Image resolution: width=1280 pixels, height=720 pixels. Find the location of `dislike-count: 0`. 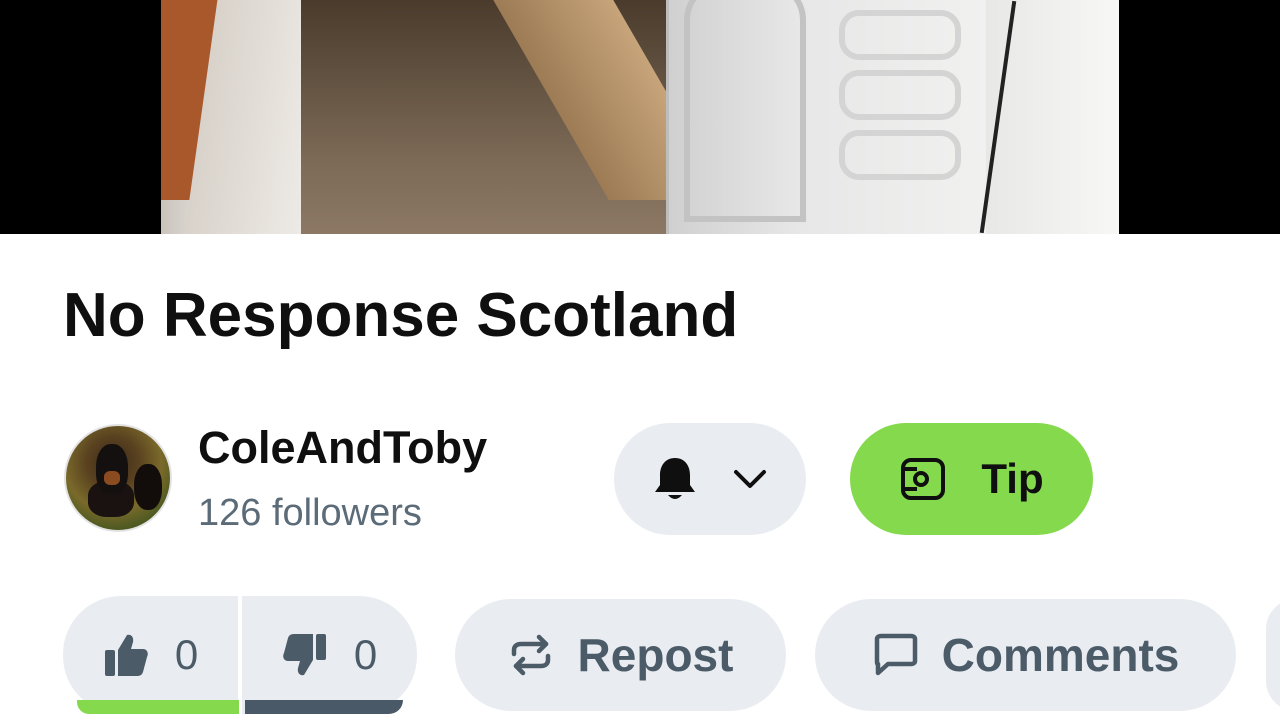

dislike-count: 0 is located at coordinates (365, 654).